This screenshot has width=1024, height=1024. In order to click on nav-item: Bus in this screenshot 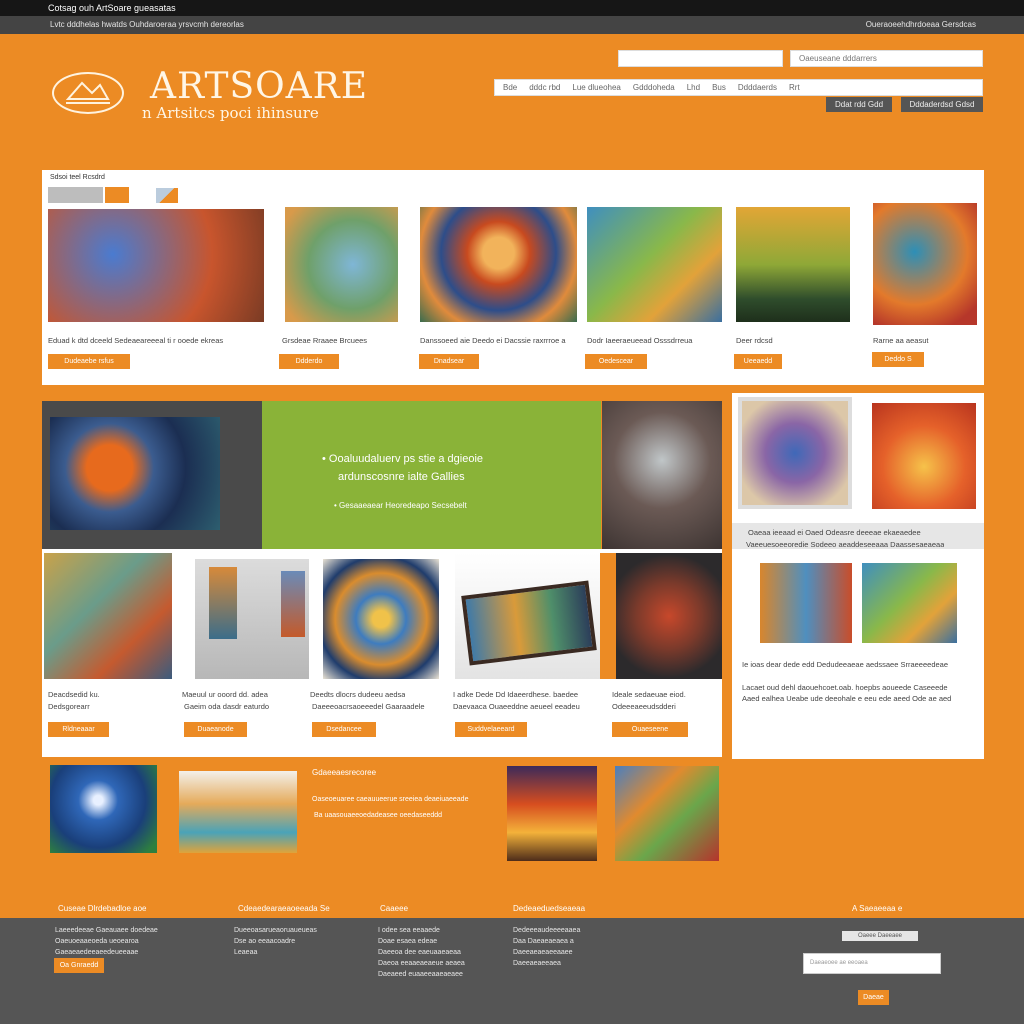, I will do `click(719, 87)`.